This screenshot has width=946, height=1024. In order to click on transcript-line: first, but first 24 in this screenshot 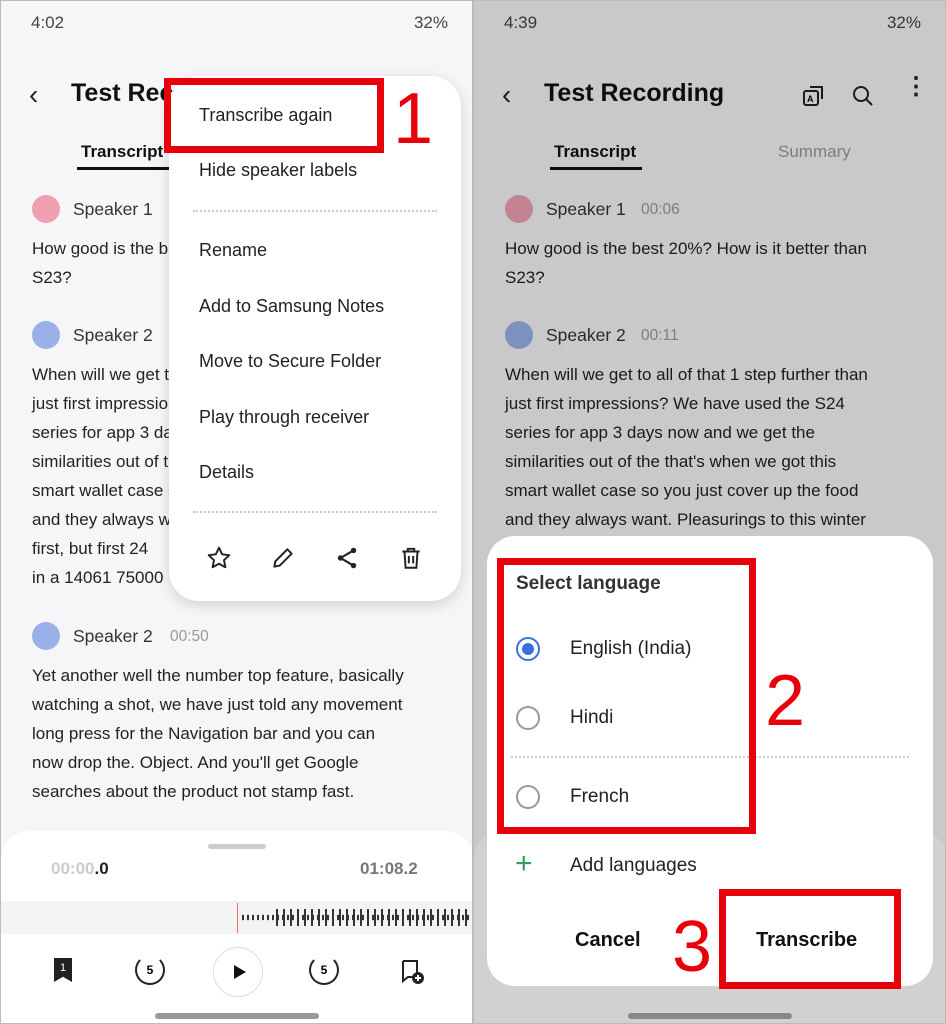, I will do `click(90, 548)`.